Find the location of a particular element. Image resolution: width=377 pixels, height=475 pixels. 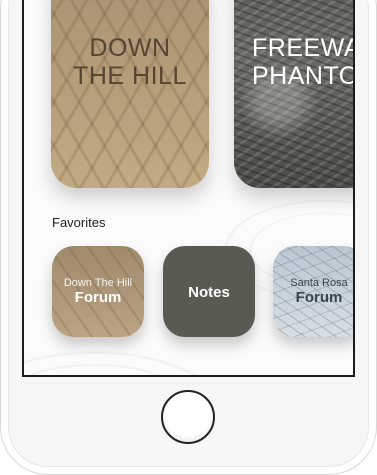

card-title-line2: THE HILL is located at coordinates (130, 76).